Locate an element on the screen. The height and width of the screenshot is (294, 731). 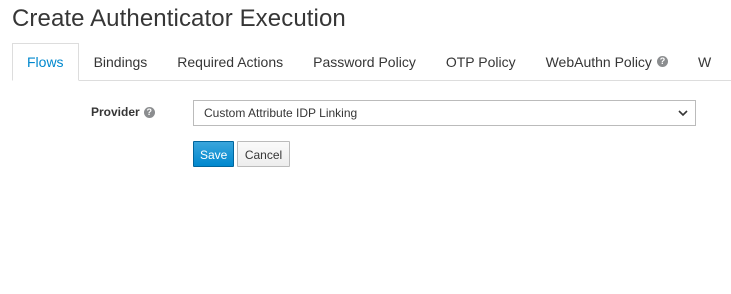
tab-bindings: Bindings is located at coordinates (121, 61).